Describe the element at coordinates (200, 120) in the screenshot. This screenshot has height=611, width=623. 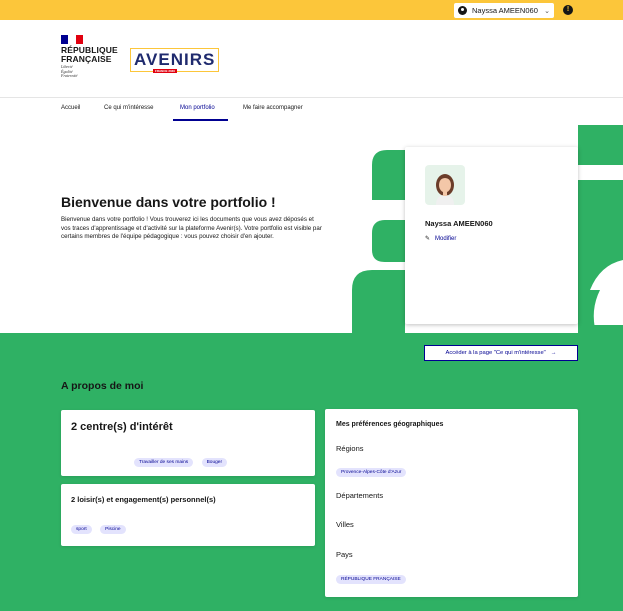
I see `nav-active-indicator` at that location.